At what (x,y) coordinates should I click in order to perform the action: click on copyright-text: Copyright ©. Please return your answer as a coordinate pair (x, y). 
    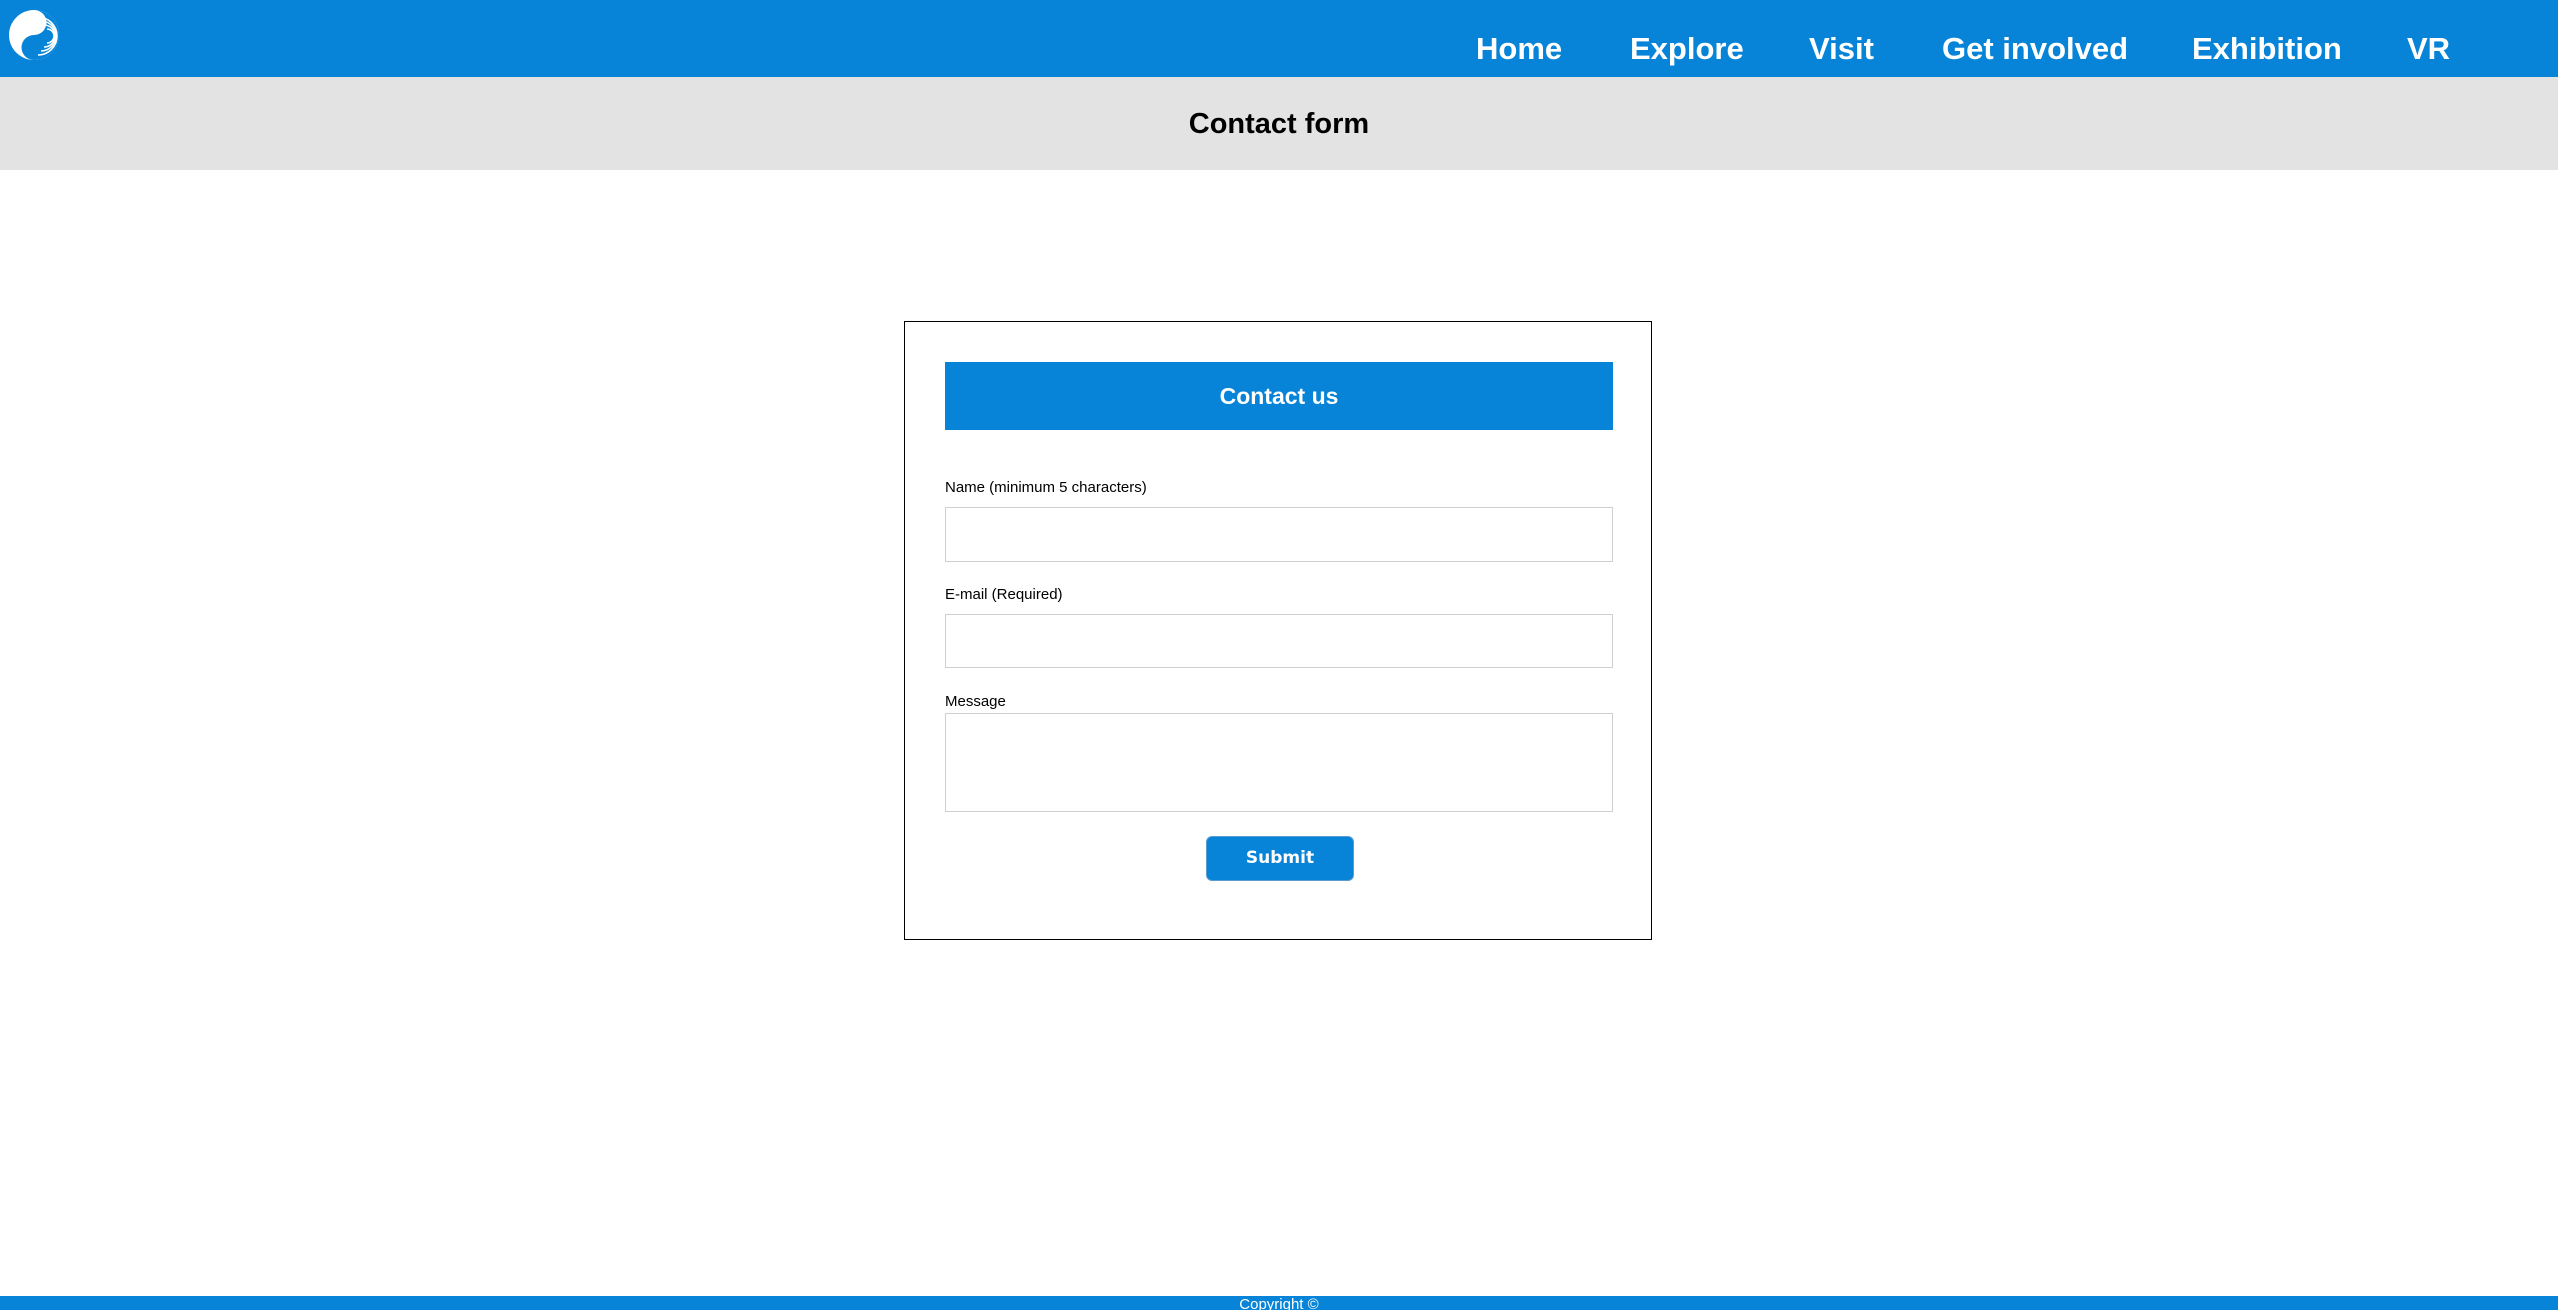
    Looking at the image, I should click on (1279, 1304).